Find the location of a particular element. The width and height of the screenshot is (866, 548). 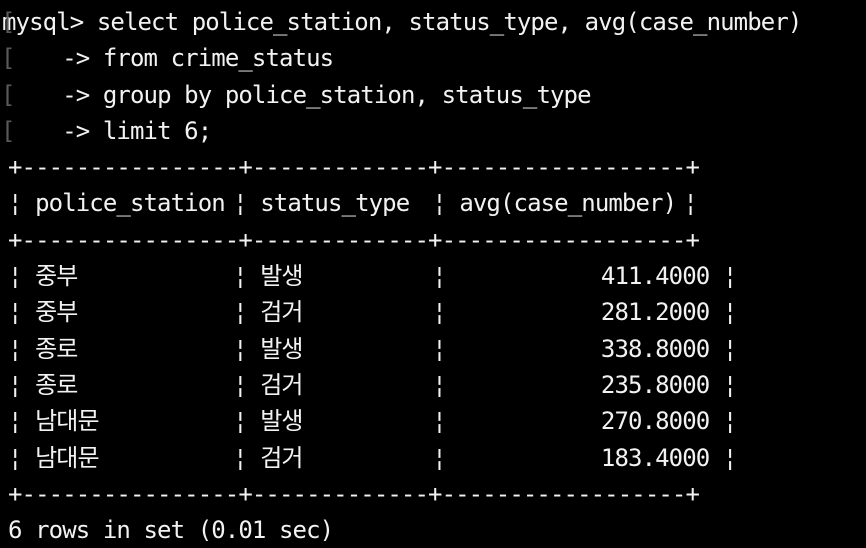

avg-case-number-cell: 235.8000 is located at coordinates (655, 384).